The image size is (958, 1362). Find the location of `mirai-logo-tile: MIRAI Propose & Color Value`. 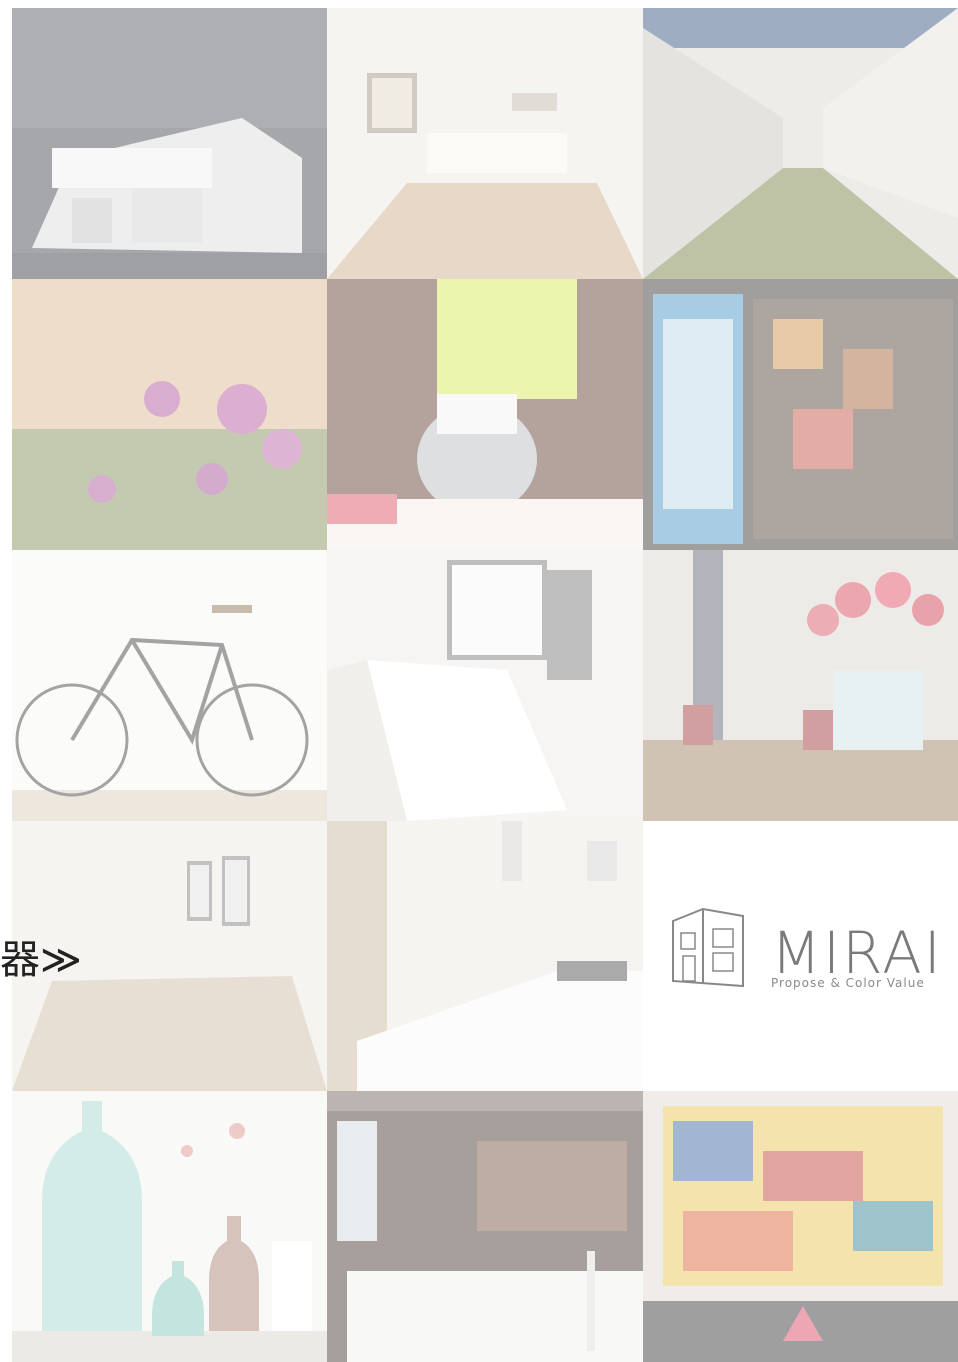

mirai-logo-tile: MIRAI Propose & Color Value is located at coordinates (800, 956).